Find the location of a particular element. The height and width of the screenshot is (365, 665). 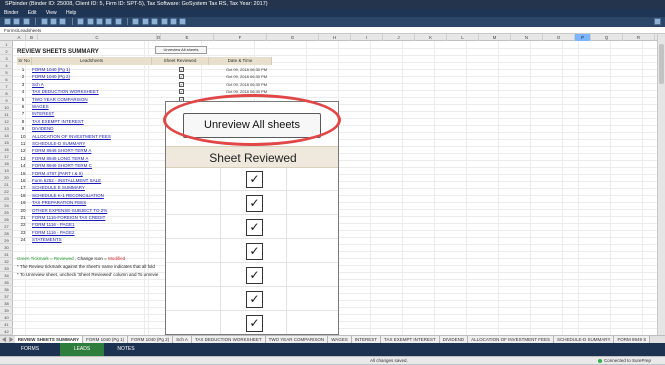

row-header: 12 is located at coordinates (6, 121).